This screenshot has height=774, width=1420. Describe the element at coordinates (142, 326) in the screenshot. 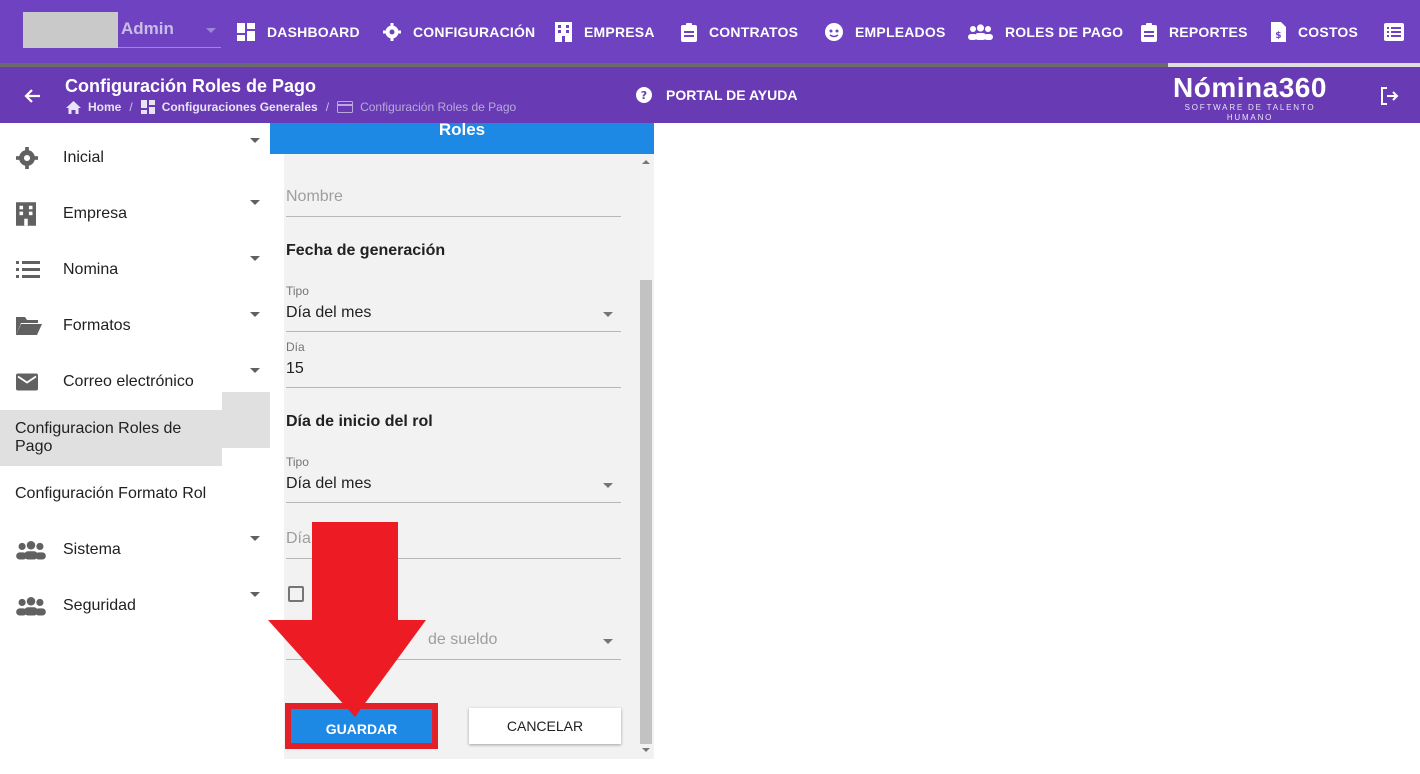

I see `sidebar-item-formatos: Formatos` at that location.